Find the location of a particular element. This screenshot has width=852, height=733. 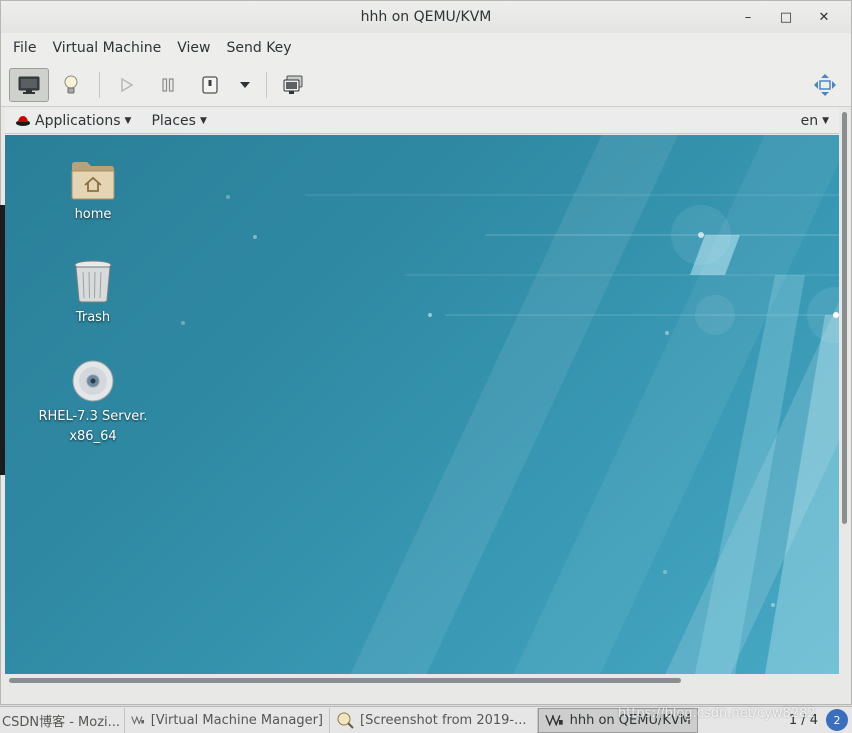

horizontal-scrollbar is located at coordinates (422, 681).